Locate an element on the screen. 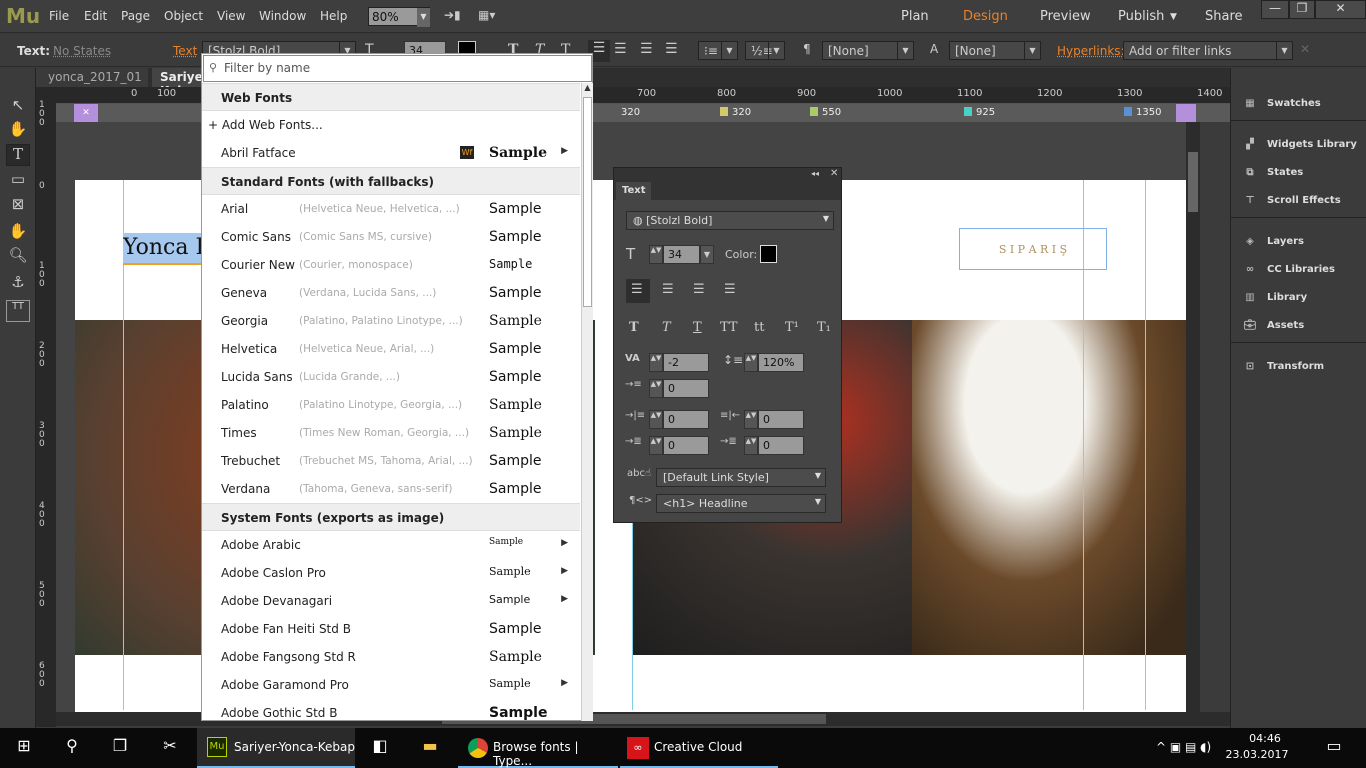  restore-button: ❐ is located at coordinates (1302, 9).